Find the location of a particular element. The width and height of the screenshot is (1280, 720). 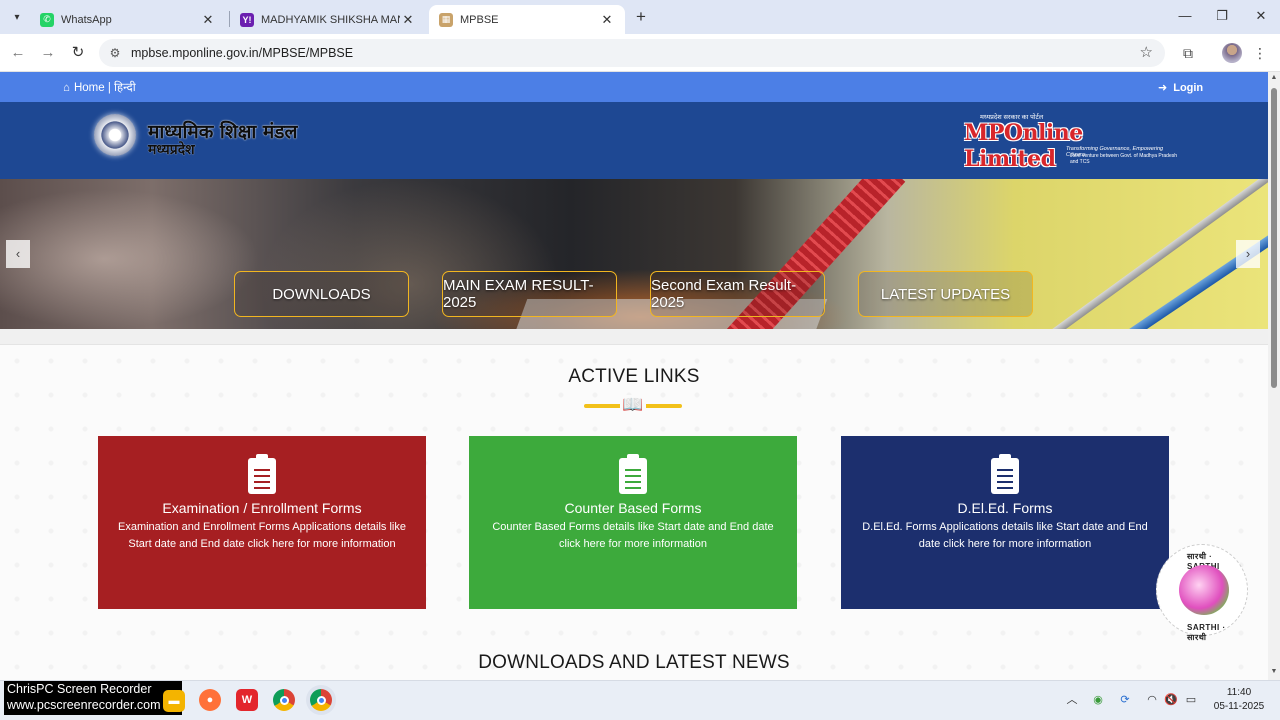

recorder-name: ChrisPC Screen Recorder is located at coordinates (79, 689).